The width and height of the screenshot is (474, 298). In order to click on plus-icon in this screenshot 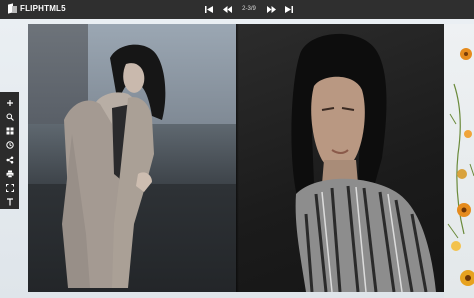, I will do `click(9, 102)`.